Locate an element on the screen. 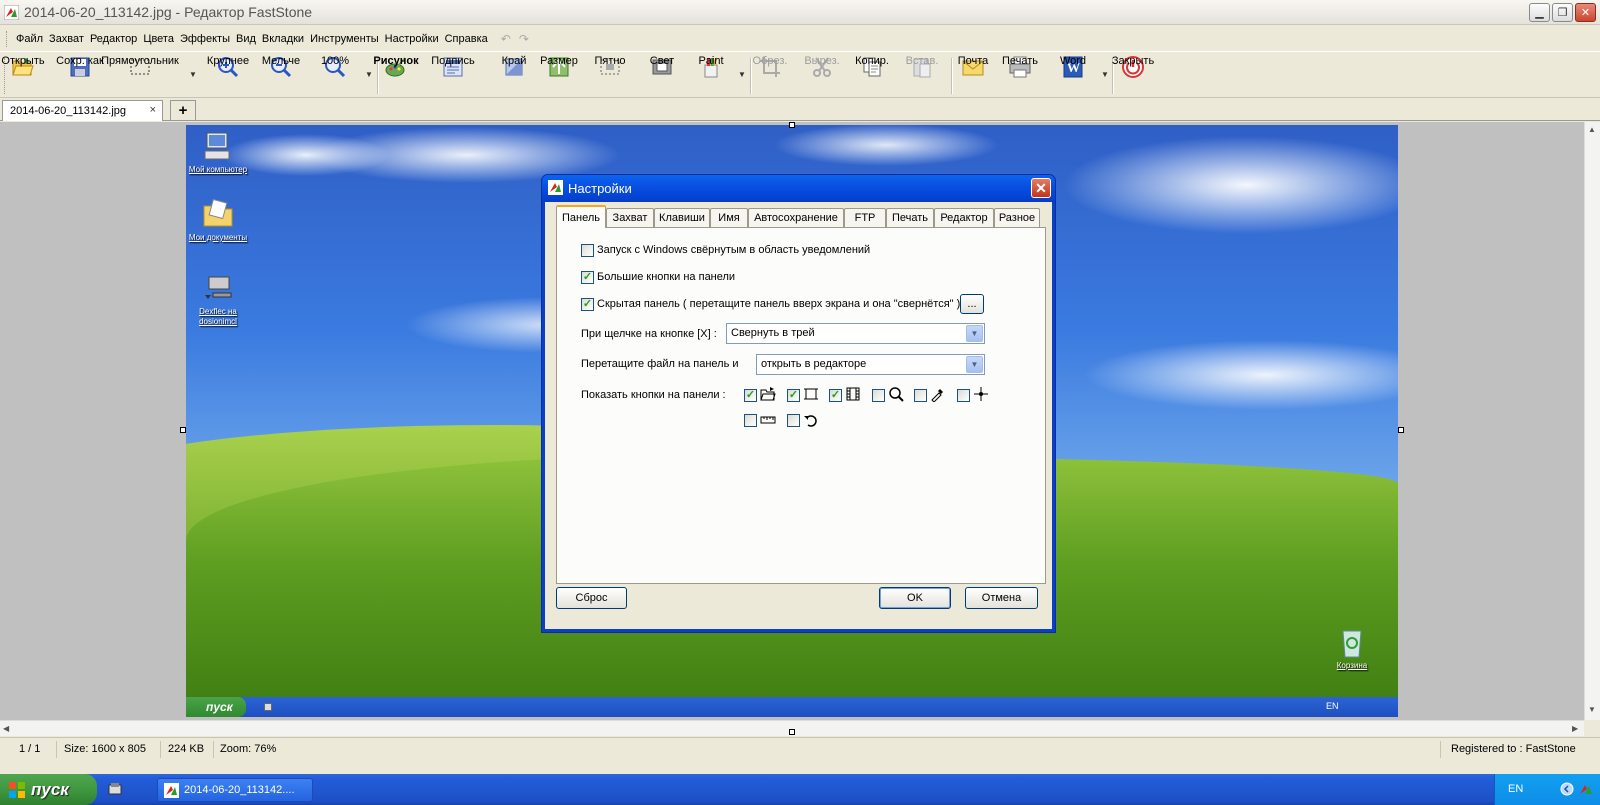 Image resolution: width=1600 pixels, height=805 pixels. menu-help: Справка is located at coordinates (466, 39).